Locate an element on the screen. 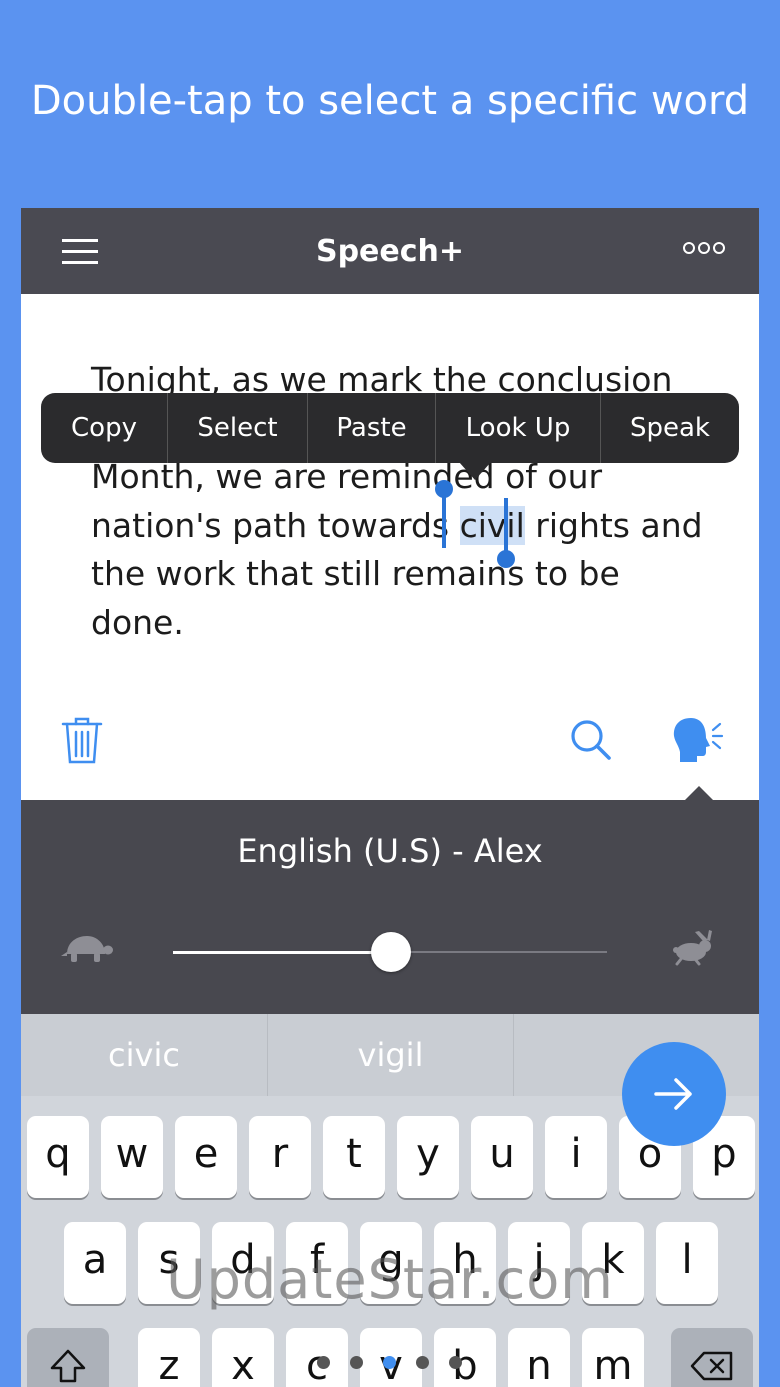  menu-copy: Copy is located at coordinates (104, 428).